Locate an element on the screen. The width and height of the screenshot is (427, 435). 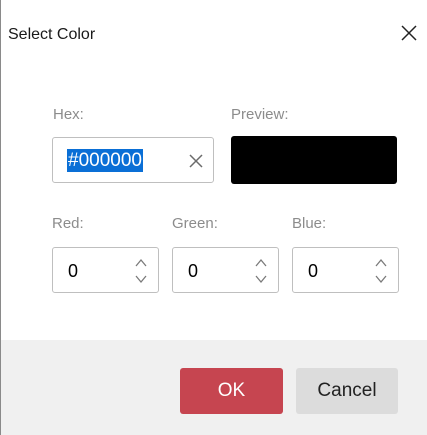
blue-label: Blue: is located at coordinates (309, 223).